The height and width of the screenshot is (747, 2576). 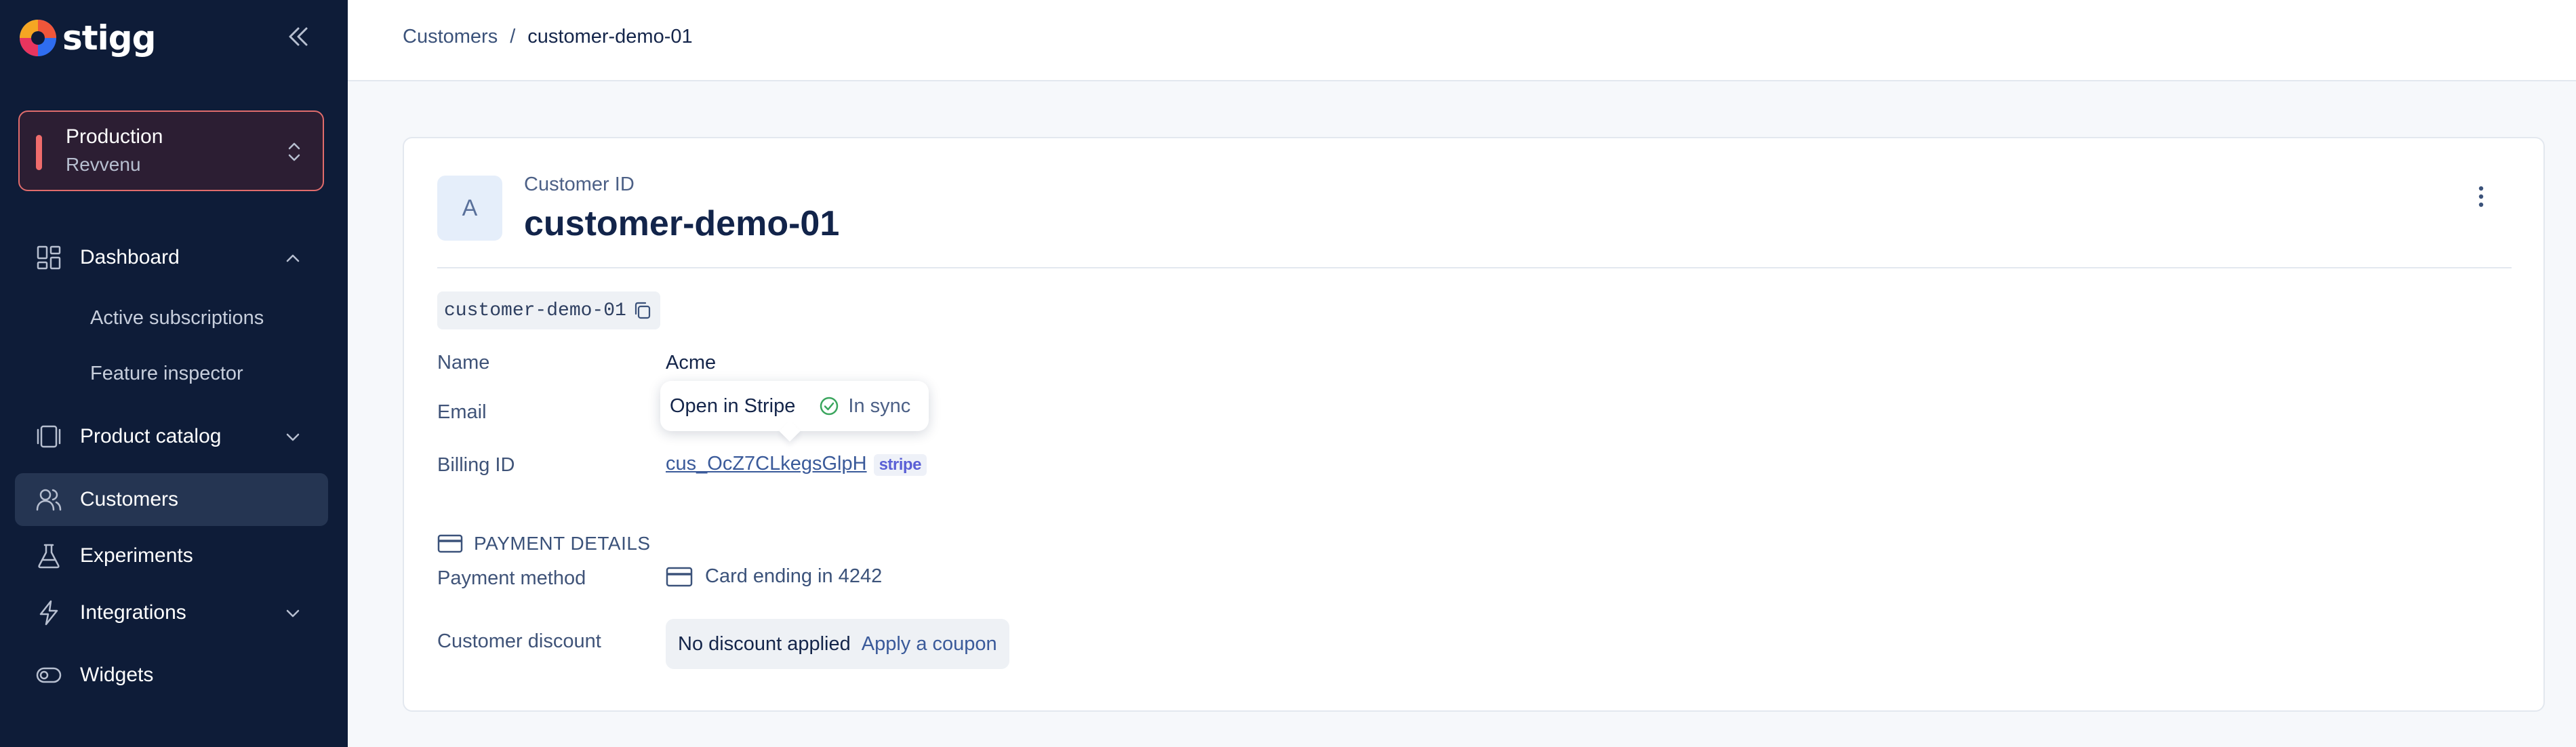 I want to click on sidebar-item-product-catalog: Product catalog, so click(x=171, y=436).